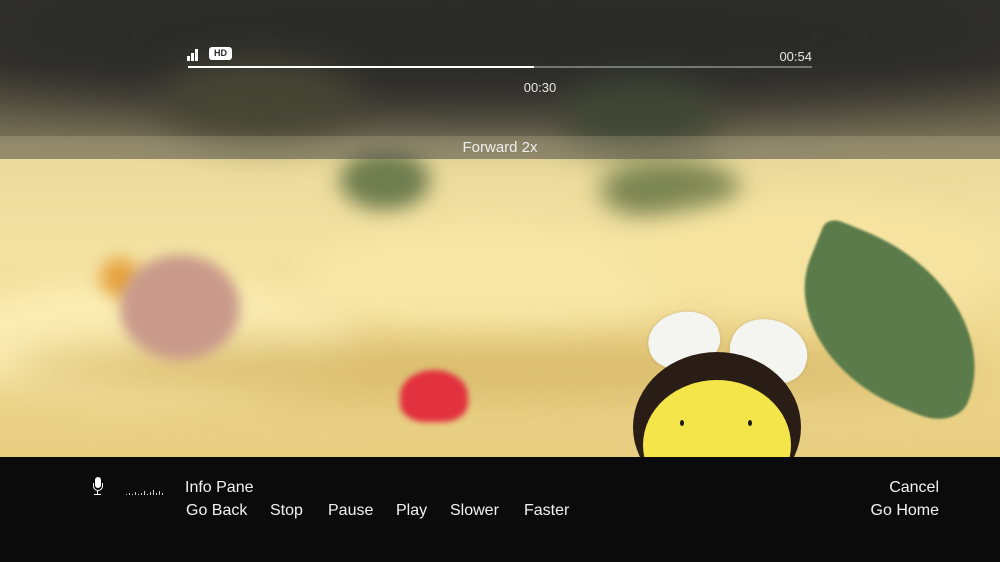  Describe the element at coordinates (98, 486) in the screenshot. I see `microphone-icon` at that location.